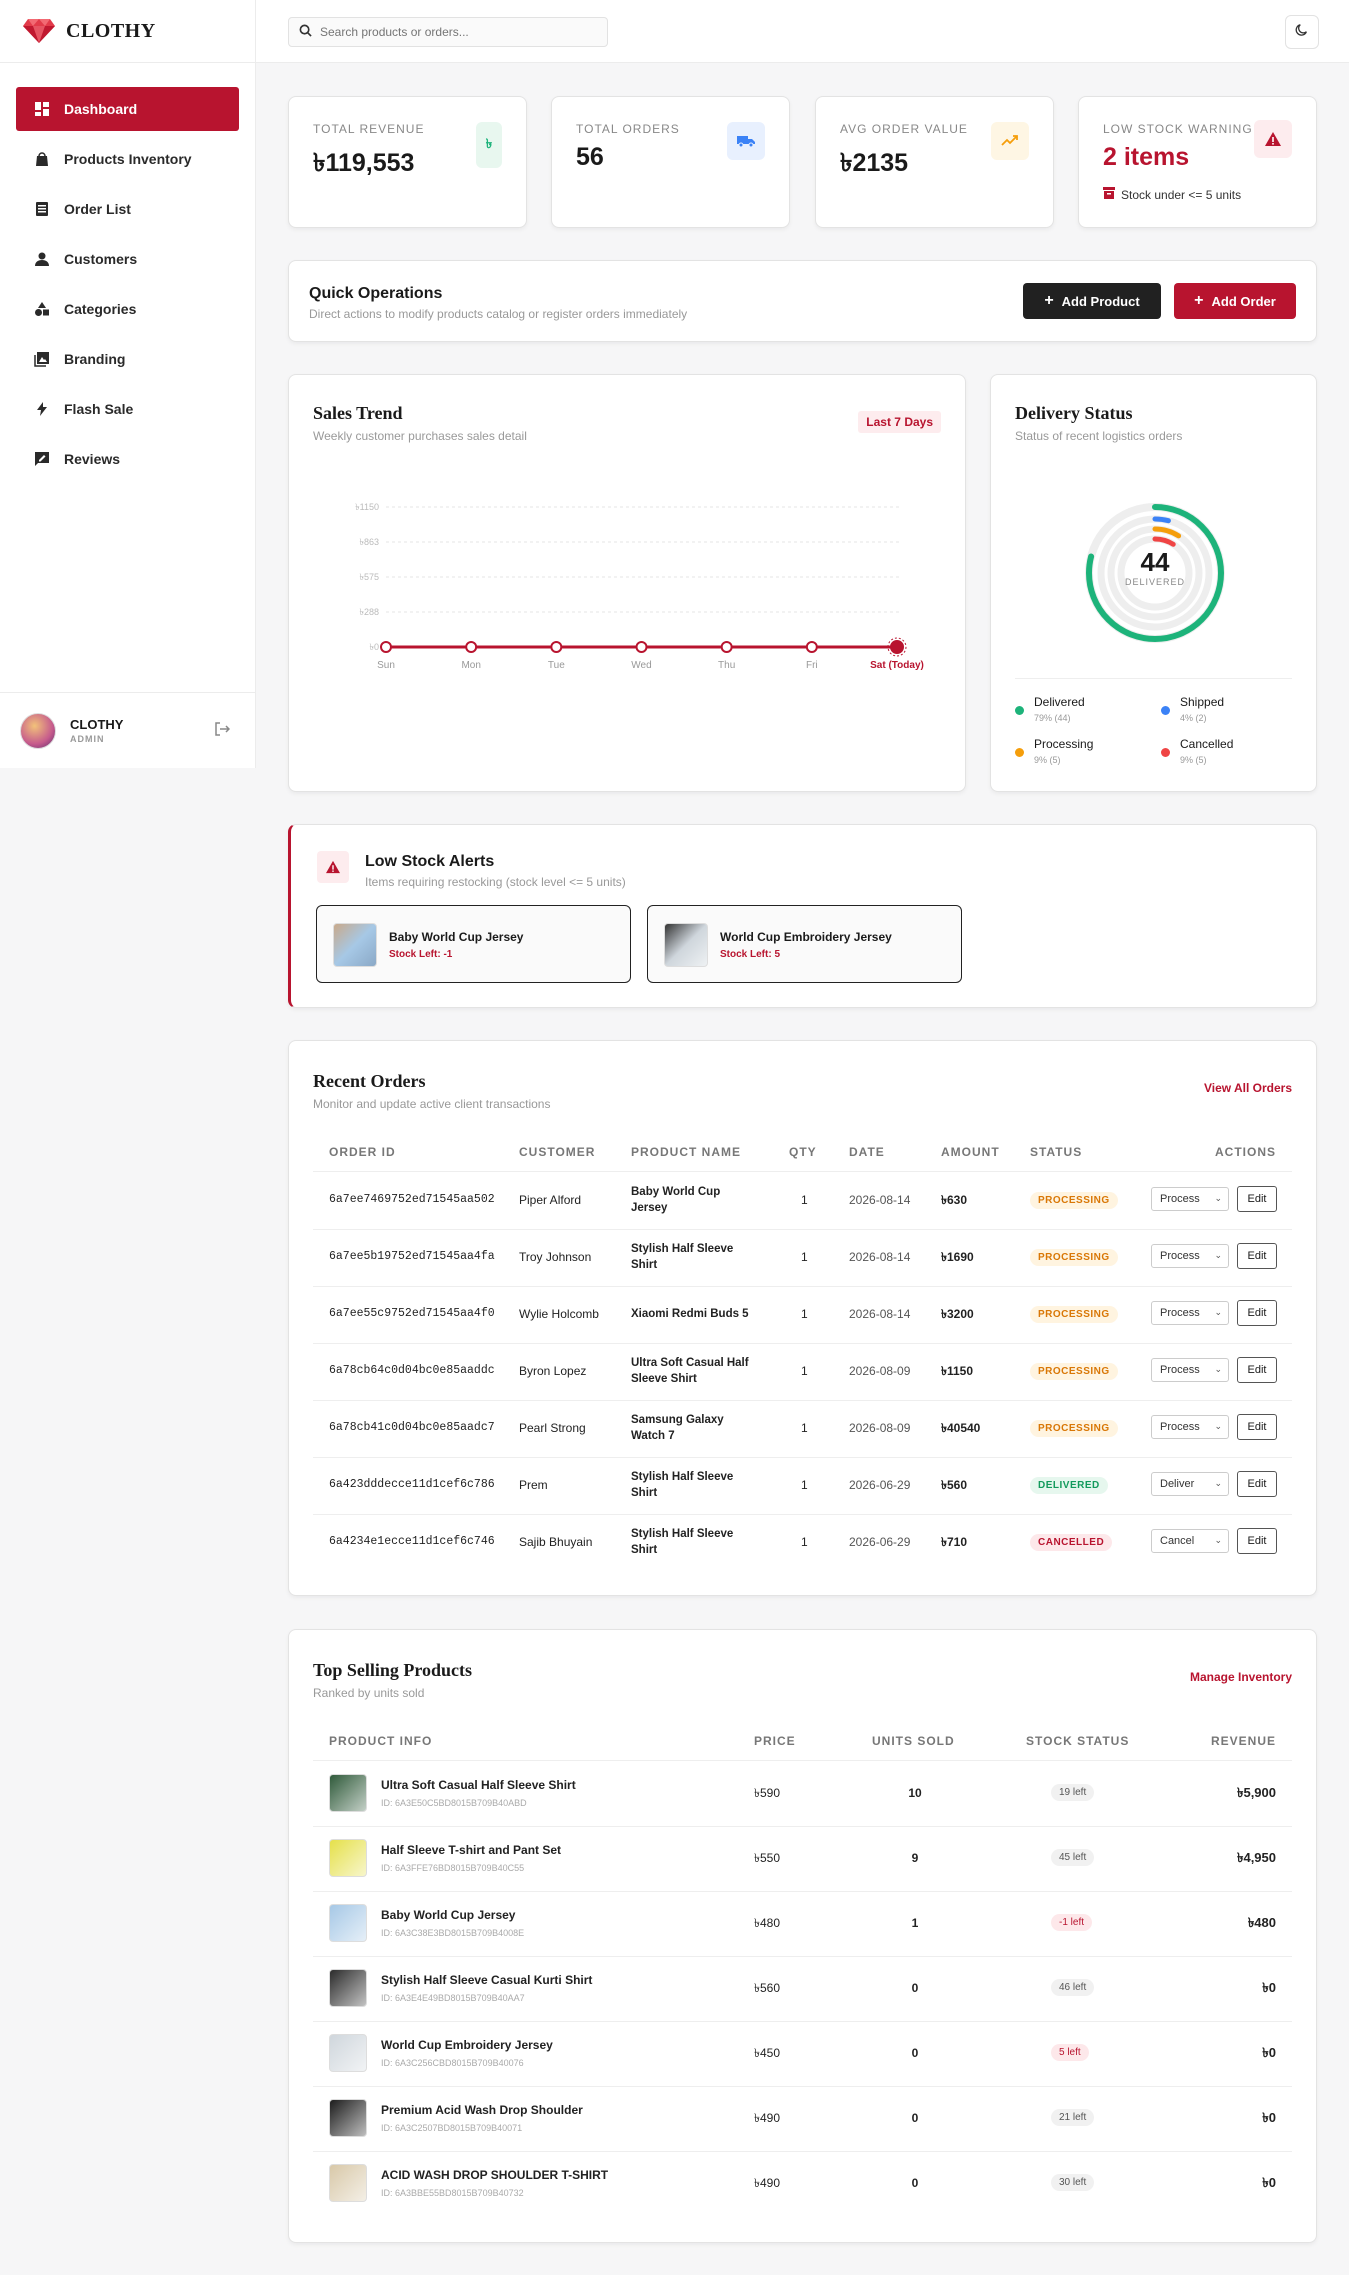 This screenshot has height=2275, width=1349. I want to click on bolt-icon, so click(42, 409).